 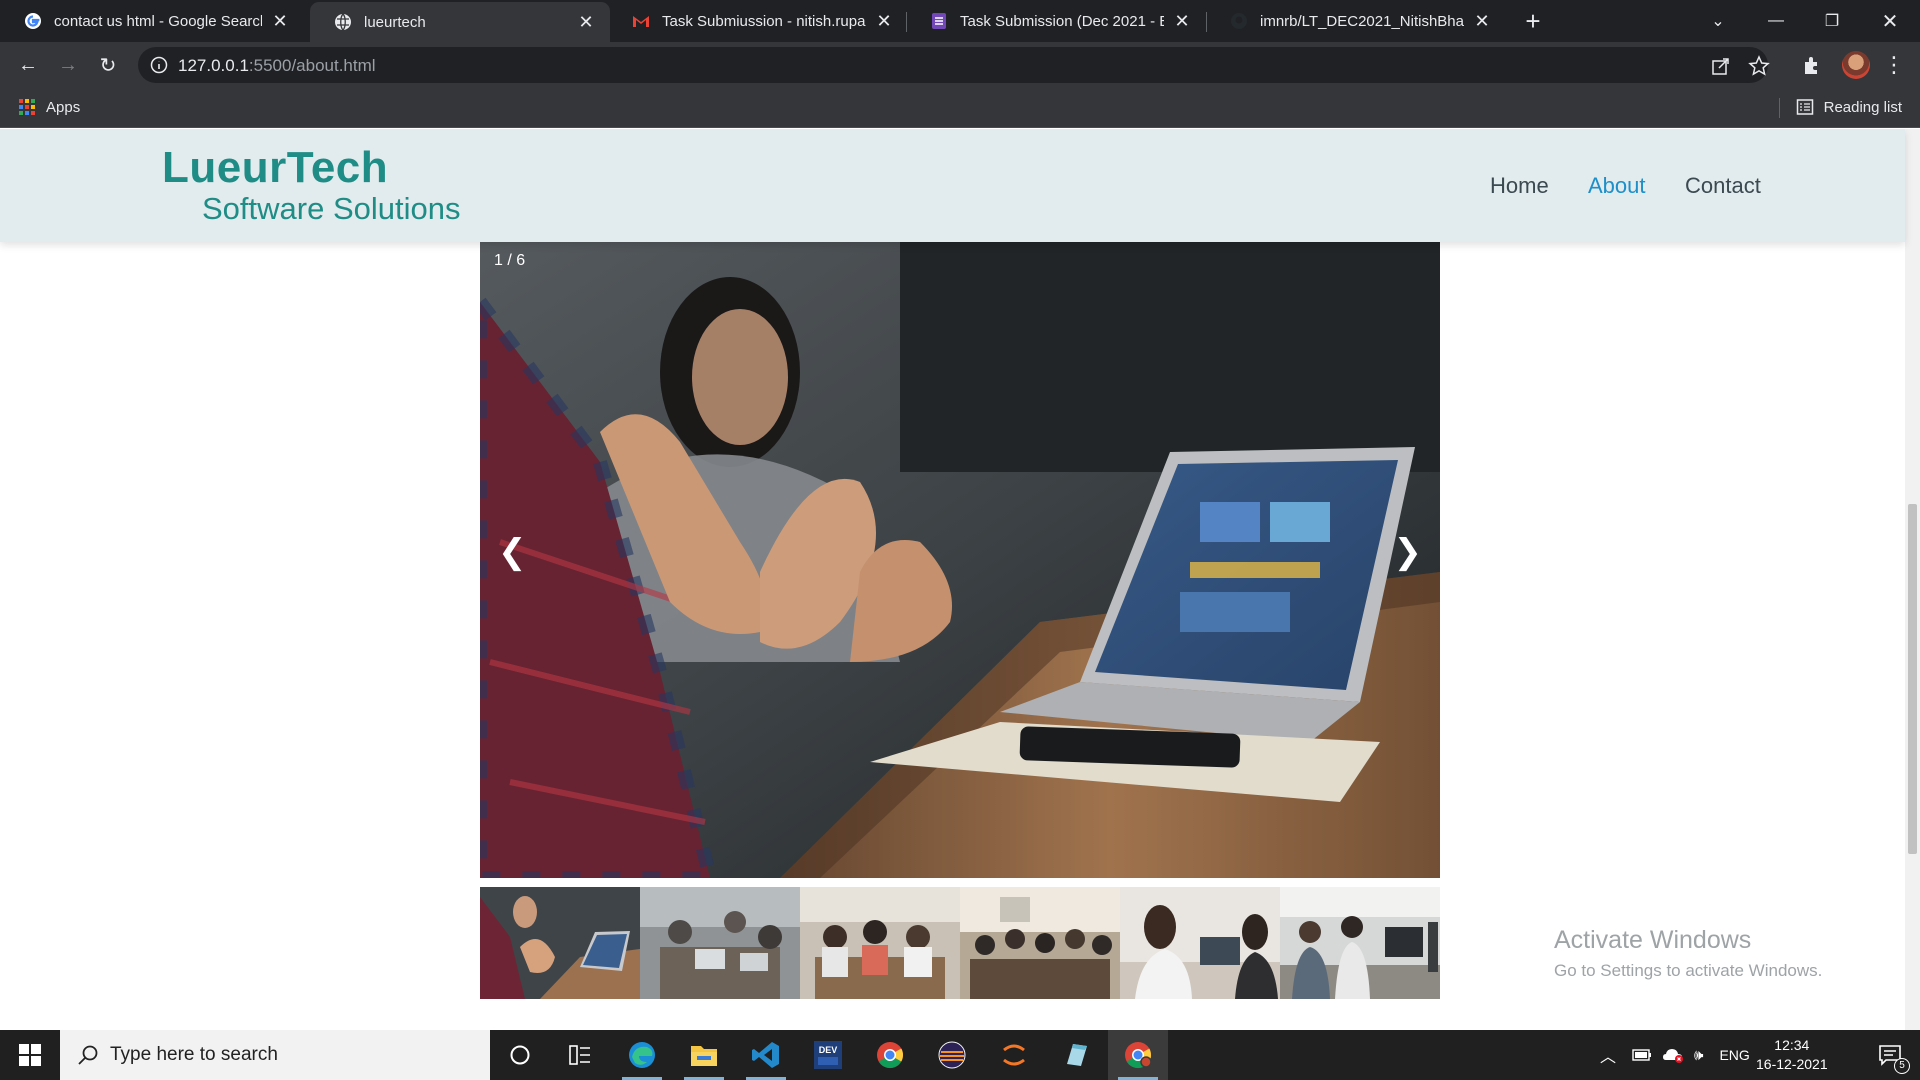 I want to click on language-indicator: ENG, so click(x=1734, y=1055).